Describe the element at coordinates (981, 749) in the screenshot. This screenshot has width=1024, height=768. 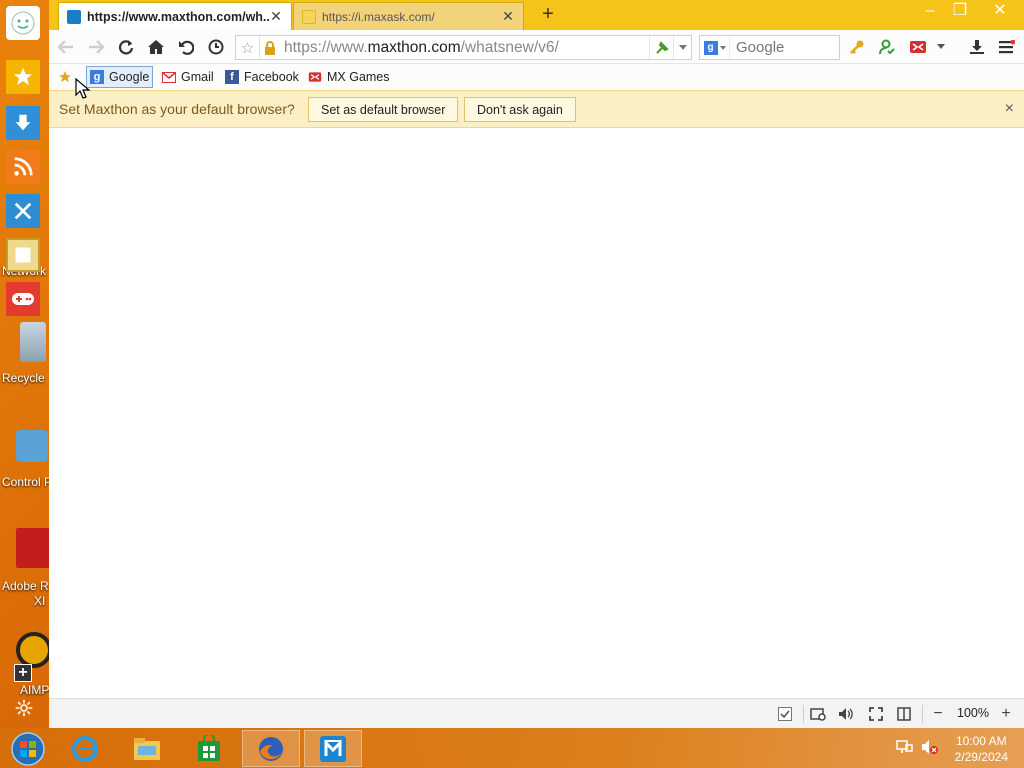
I see `system-clock: 10:00 AM 2/29/2024` at that location.